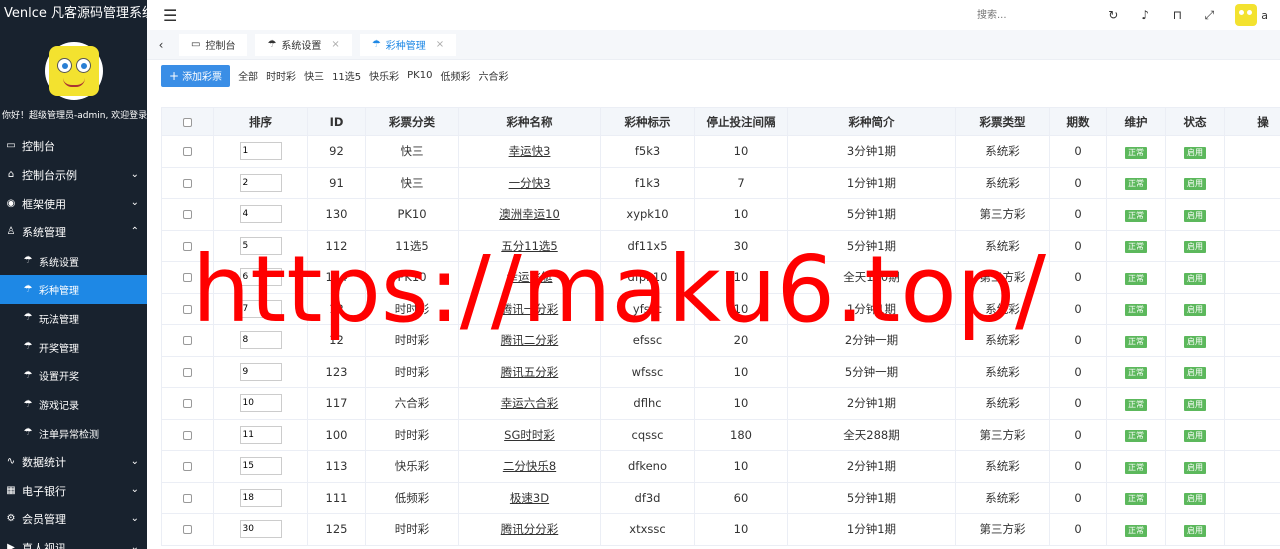 This screenshot has width=1280, height=549. Describe the element at coordinates (1209, 15) in the screenshot. I see `fullscreen-icon: ⤢` at that location.